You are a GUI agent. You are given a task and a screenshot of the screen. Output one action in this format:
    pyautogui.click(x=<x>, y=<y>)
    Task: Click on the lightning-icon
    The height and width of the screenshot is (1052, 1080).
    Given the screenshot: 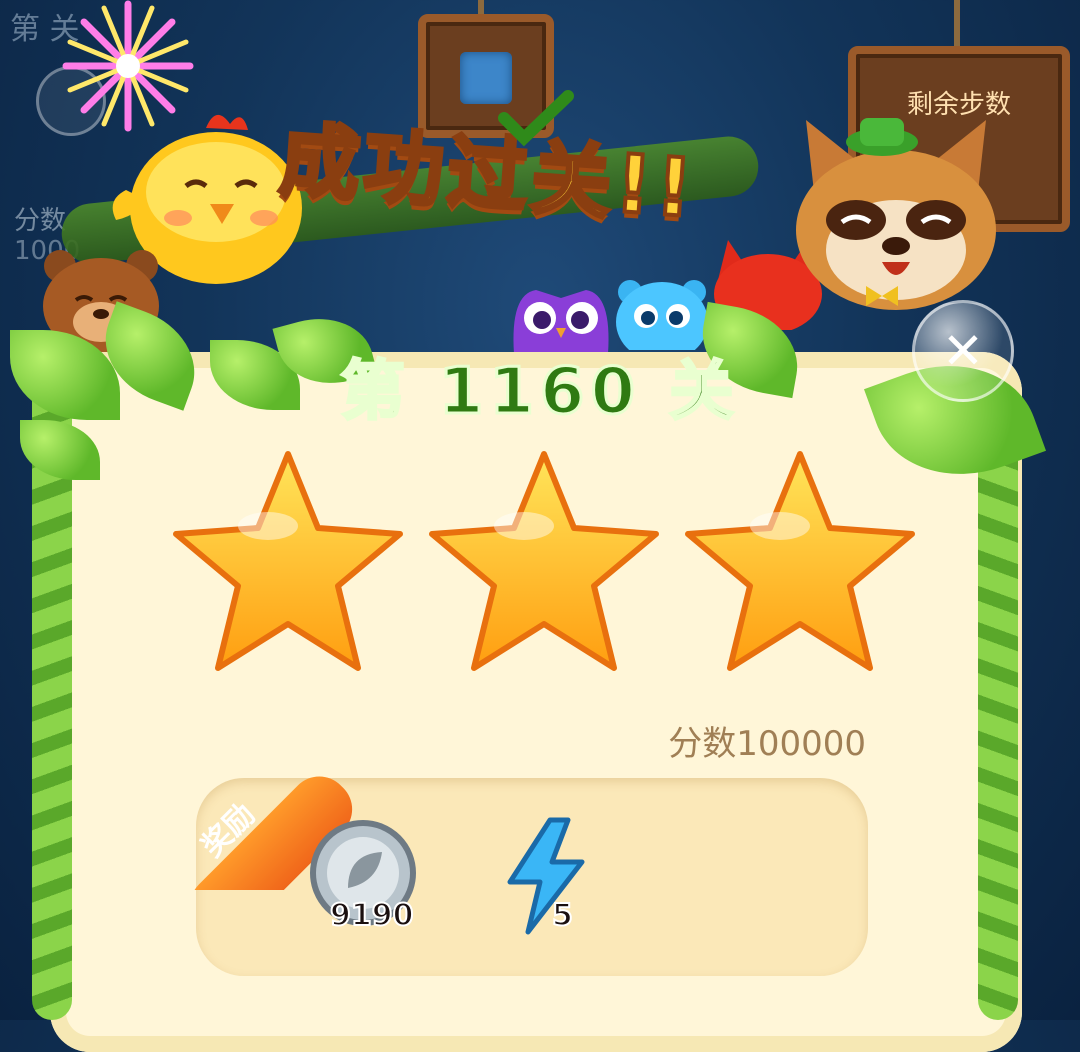 What is the action you would take?
    pyautogui.click(x=546, y=876)
    